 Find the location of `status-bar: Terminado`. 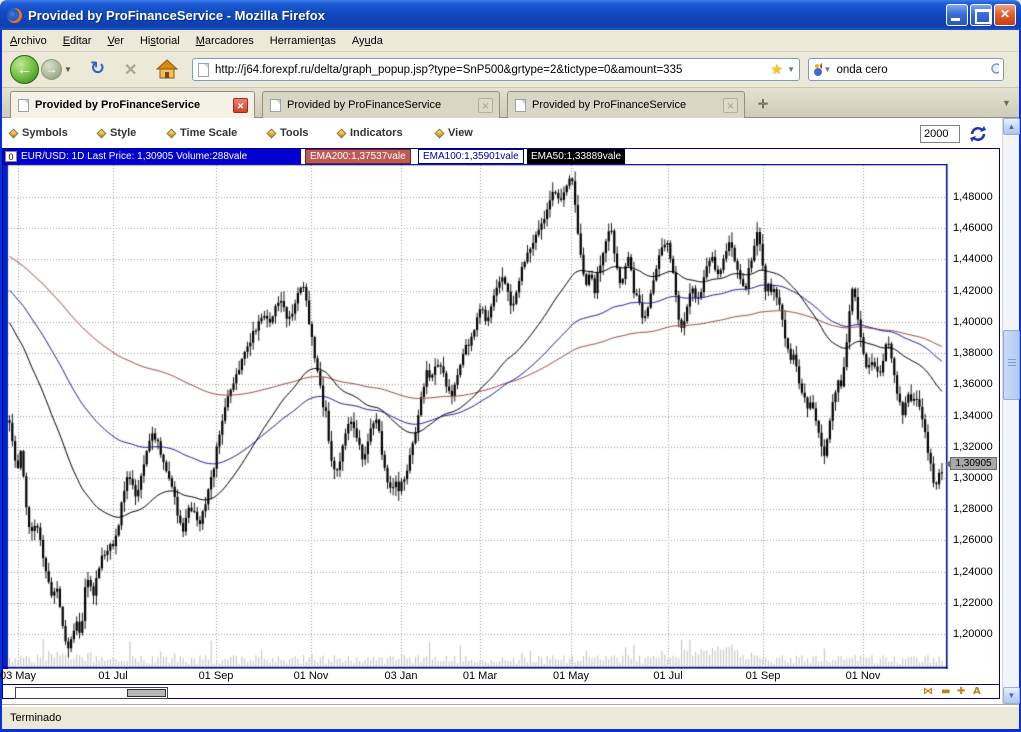

status-bar: Terminado is located at coordinates (510, 717).